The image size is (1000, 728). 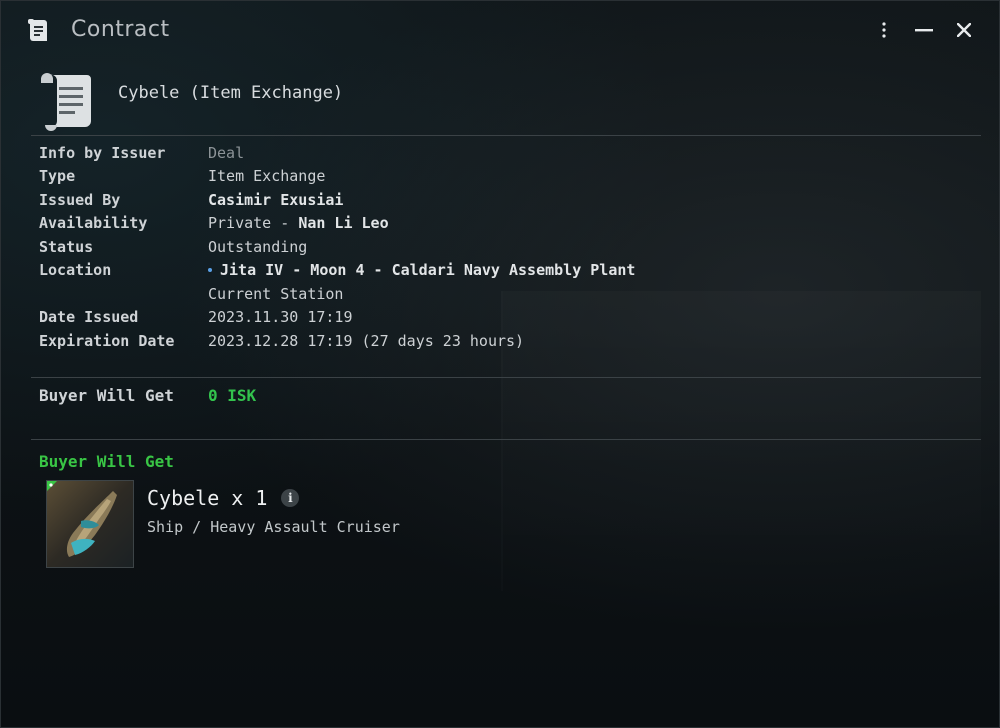 What do you see at coordinates (489, 177) in the screenshot?
I see `info-row-type: Type Item Exchange` at bounding box center [489, 177].